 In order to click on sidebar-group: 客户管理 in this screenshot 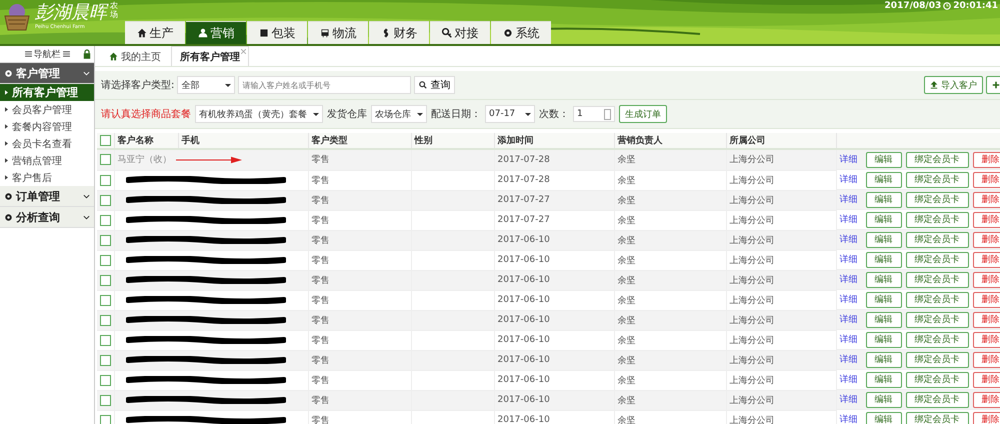, I will do `click(47, 73)`.